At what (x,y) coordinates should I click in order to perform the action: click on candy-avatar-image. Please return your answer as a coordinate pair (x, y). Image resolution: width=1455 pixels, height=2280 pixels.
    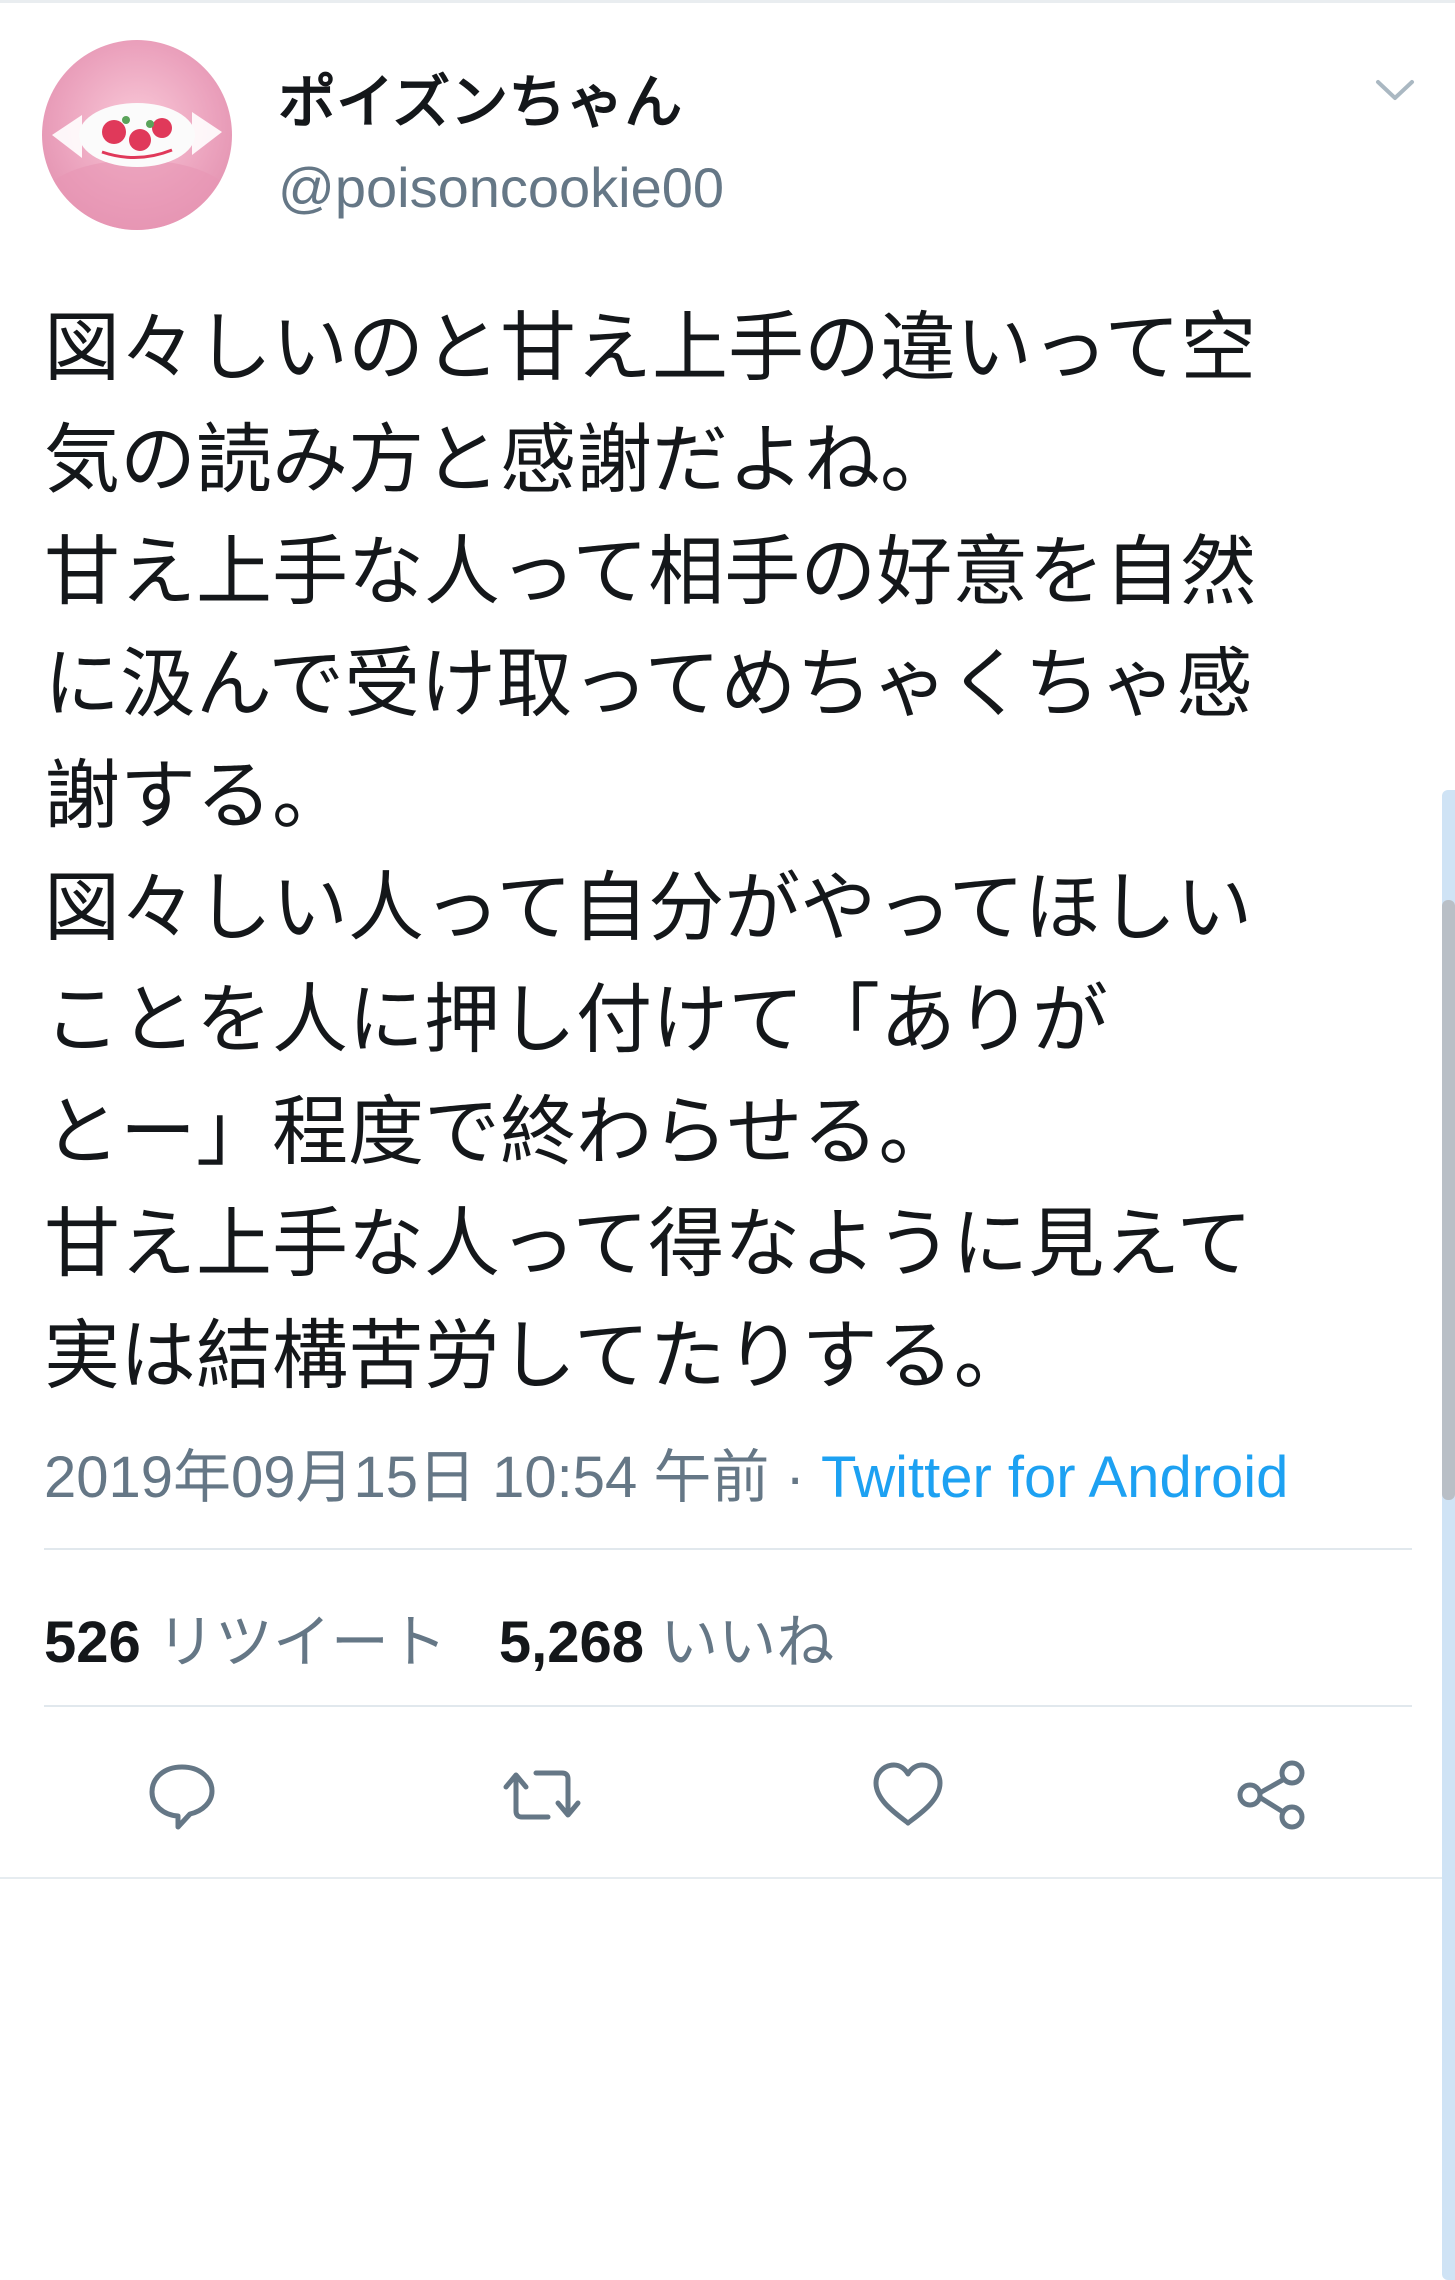
    Looking at the image, I should click on (137, 166).